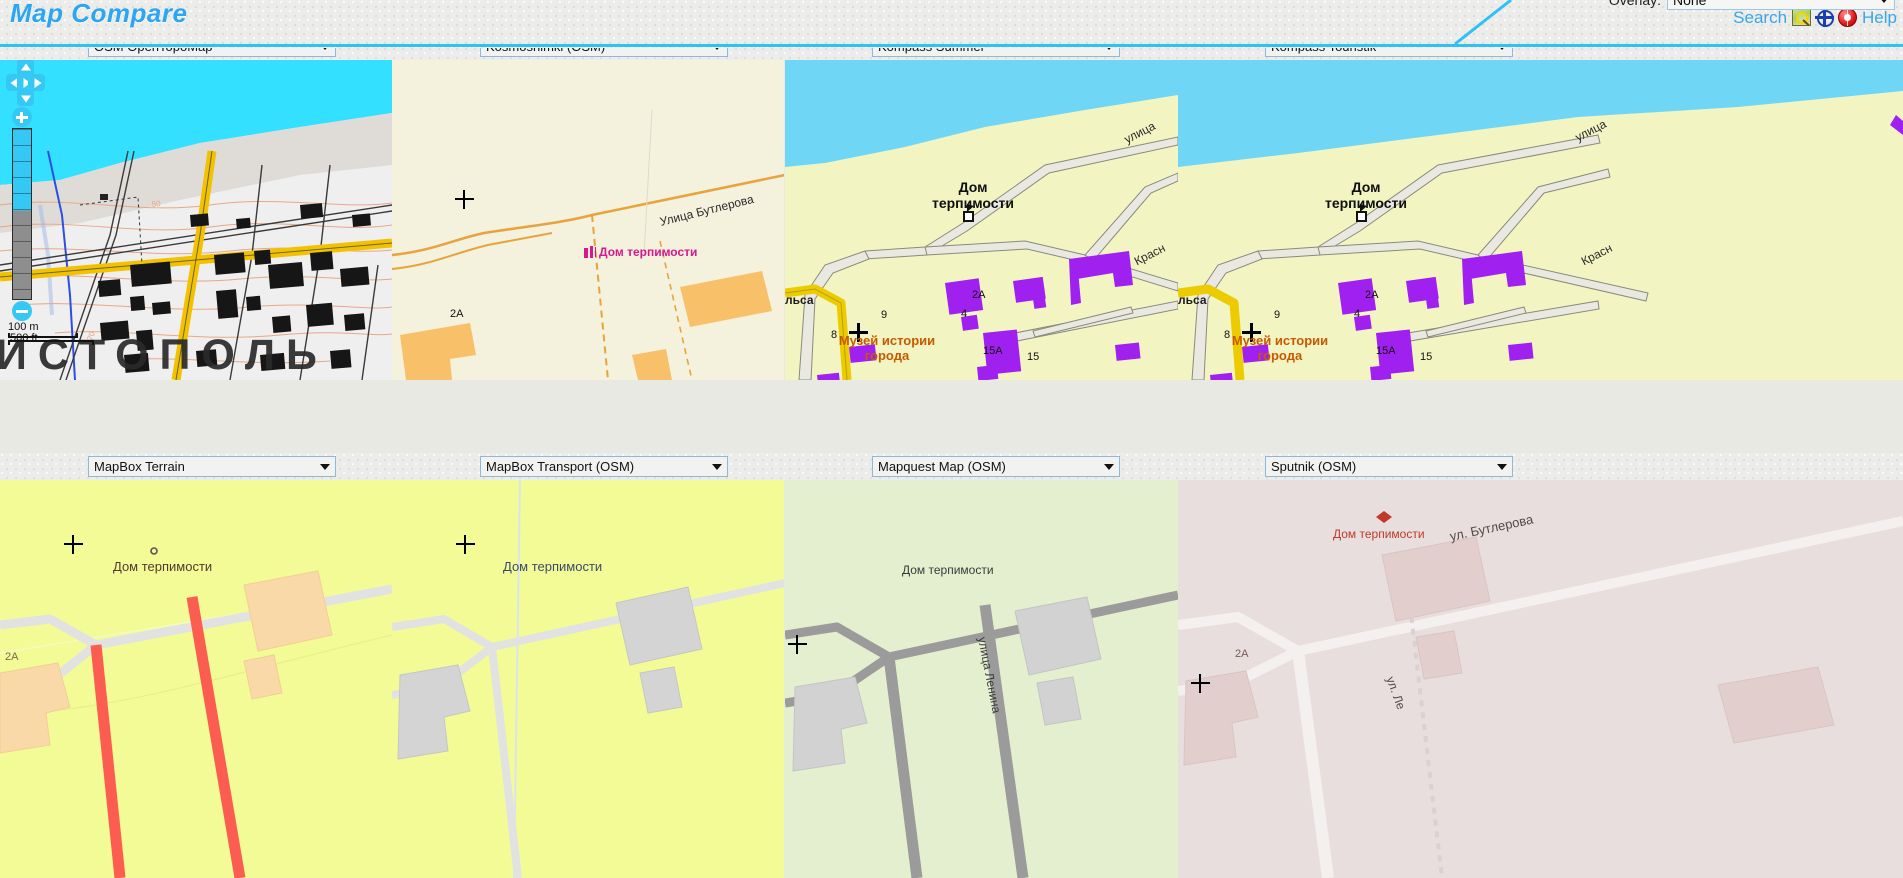  Describe the element at coordinates (22, 214) in the screenshot. I see `zoom-slider` at that location.